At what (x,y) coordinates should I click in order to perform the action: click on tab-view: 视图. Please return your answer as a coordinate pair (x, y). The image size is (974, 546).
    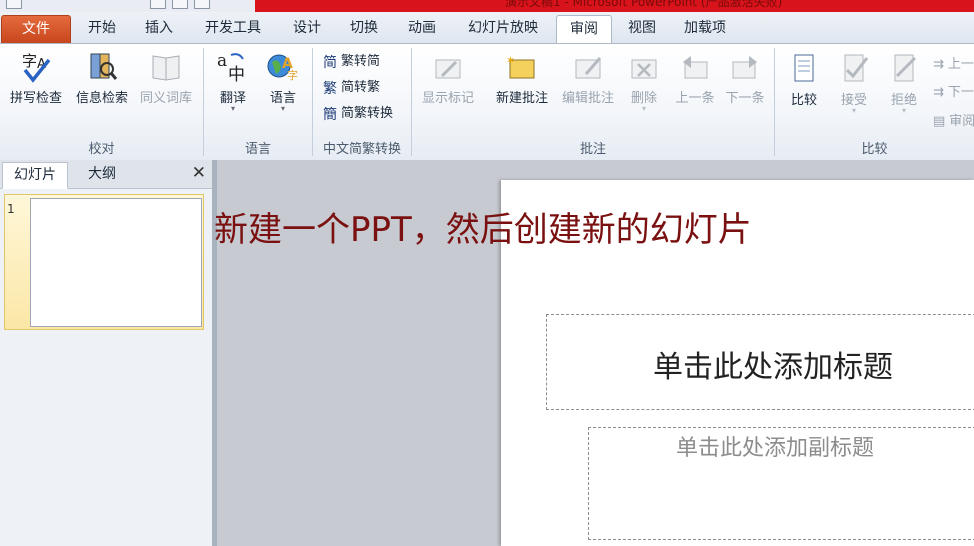
    Looking at the image, I should click on (642, 28).